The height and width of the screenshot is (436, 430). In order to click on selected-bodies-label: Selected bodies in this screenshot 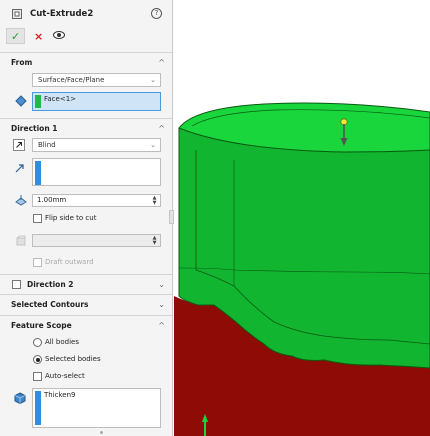, I will do `click(73, 359)`.